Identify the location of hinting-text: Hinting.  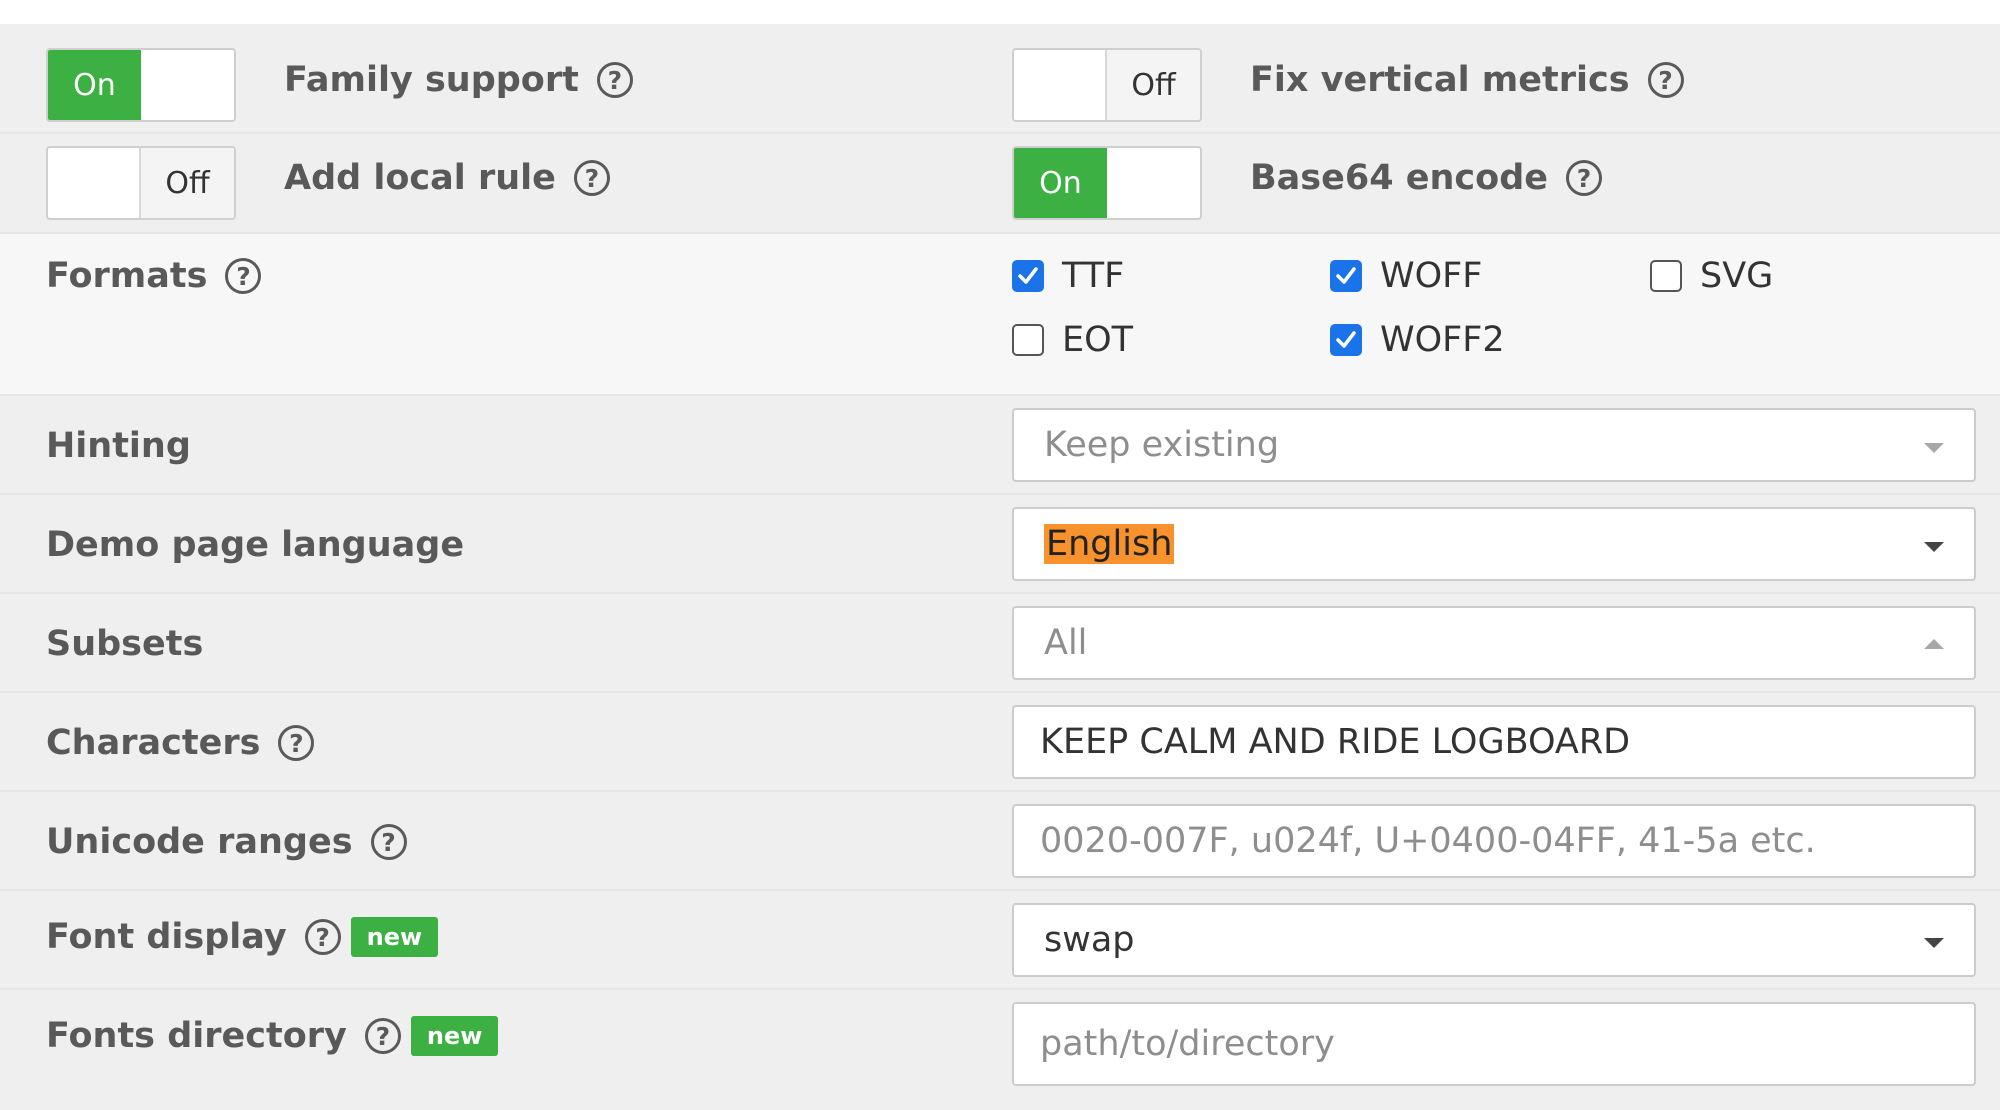
(118, 446).